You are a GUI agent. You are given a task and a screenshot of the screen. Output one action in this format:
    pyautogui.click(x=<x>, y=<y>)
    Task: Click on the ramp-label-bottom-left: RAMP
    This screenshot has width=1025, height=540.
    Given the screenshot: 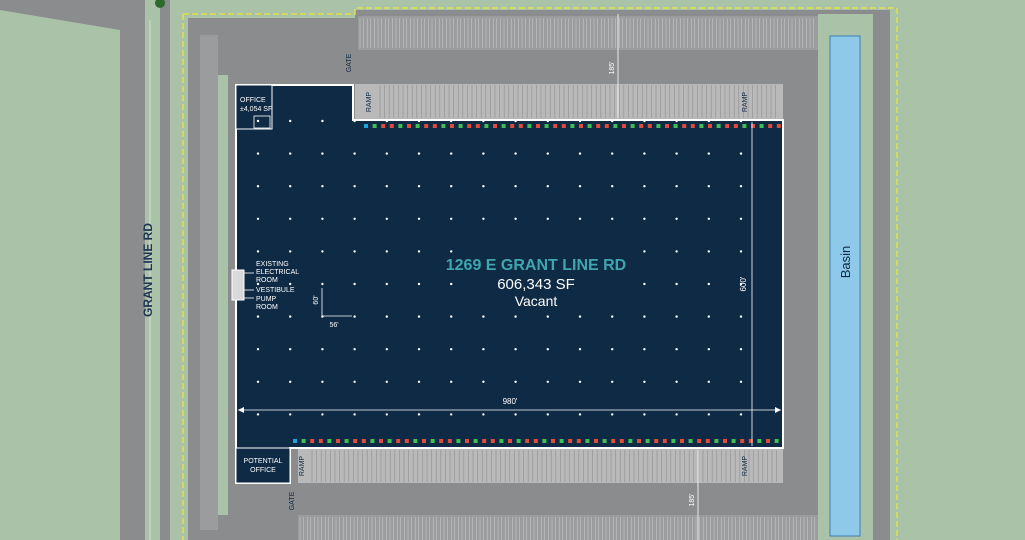 What is the action you would take?
    pyautogui.click(x=302, y=466)
    